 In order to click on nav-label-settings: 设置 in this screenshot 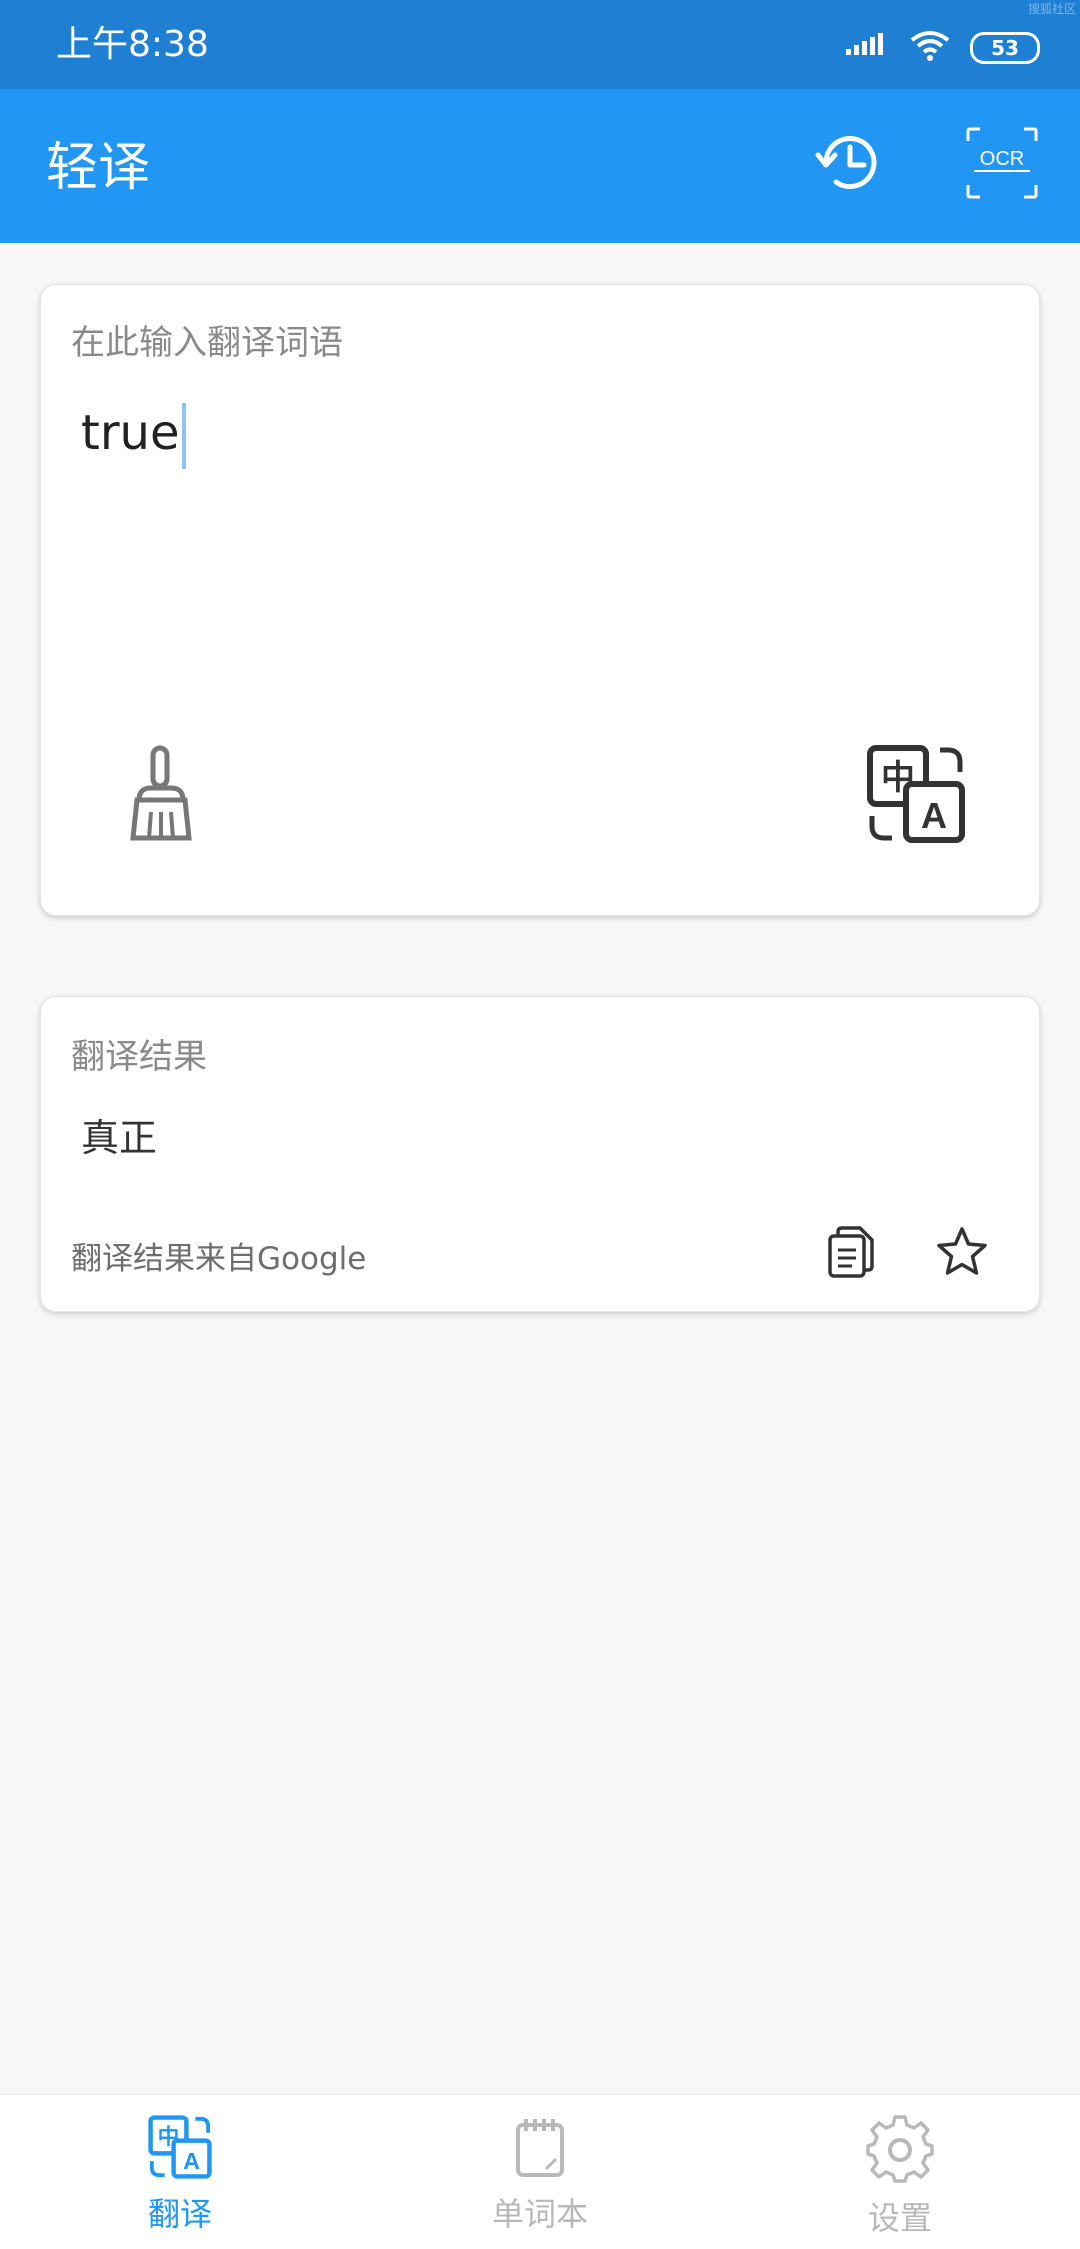, I will do `click(899, 2218)`.